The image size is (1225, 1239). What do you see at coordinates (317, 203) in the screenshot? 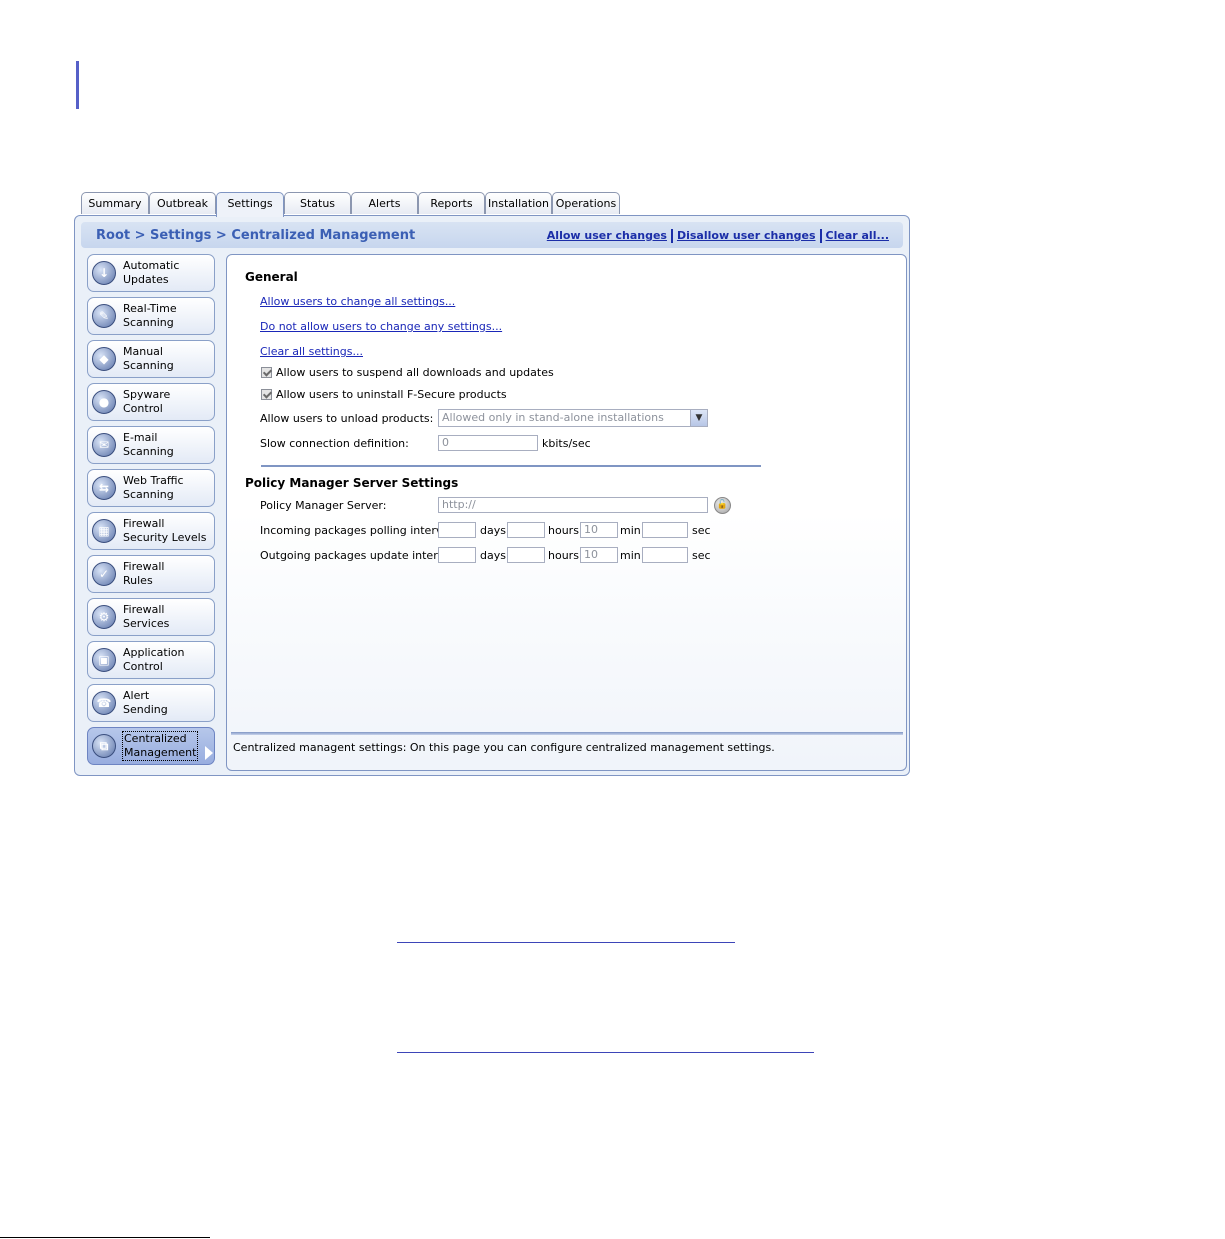
I see `tab-status: Status` at bounding box center [317, 203].